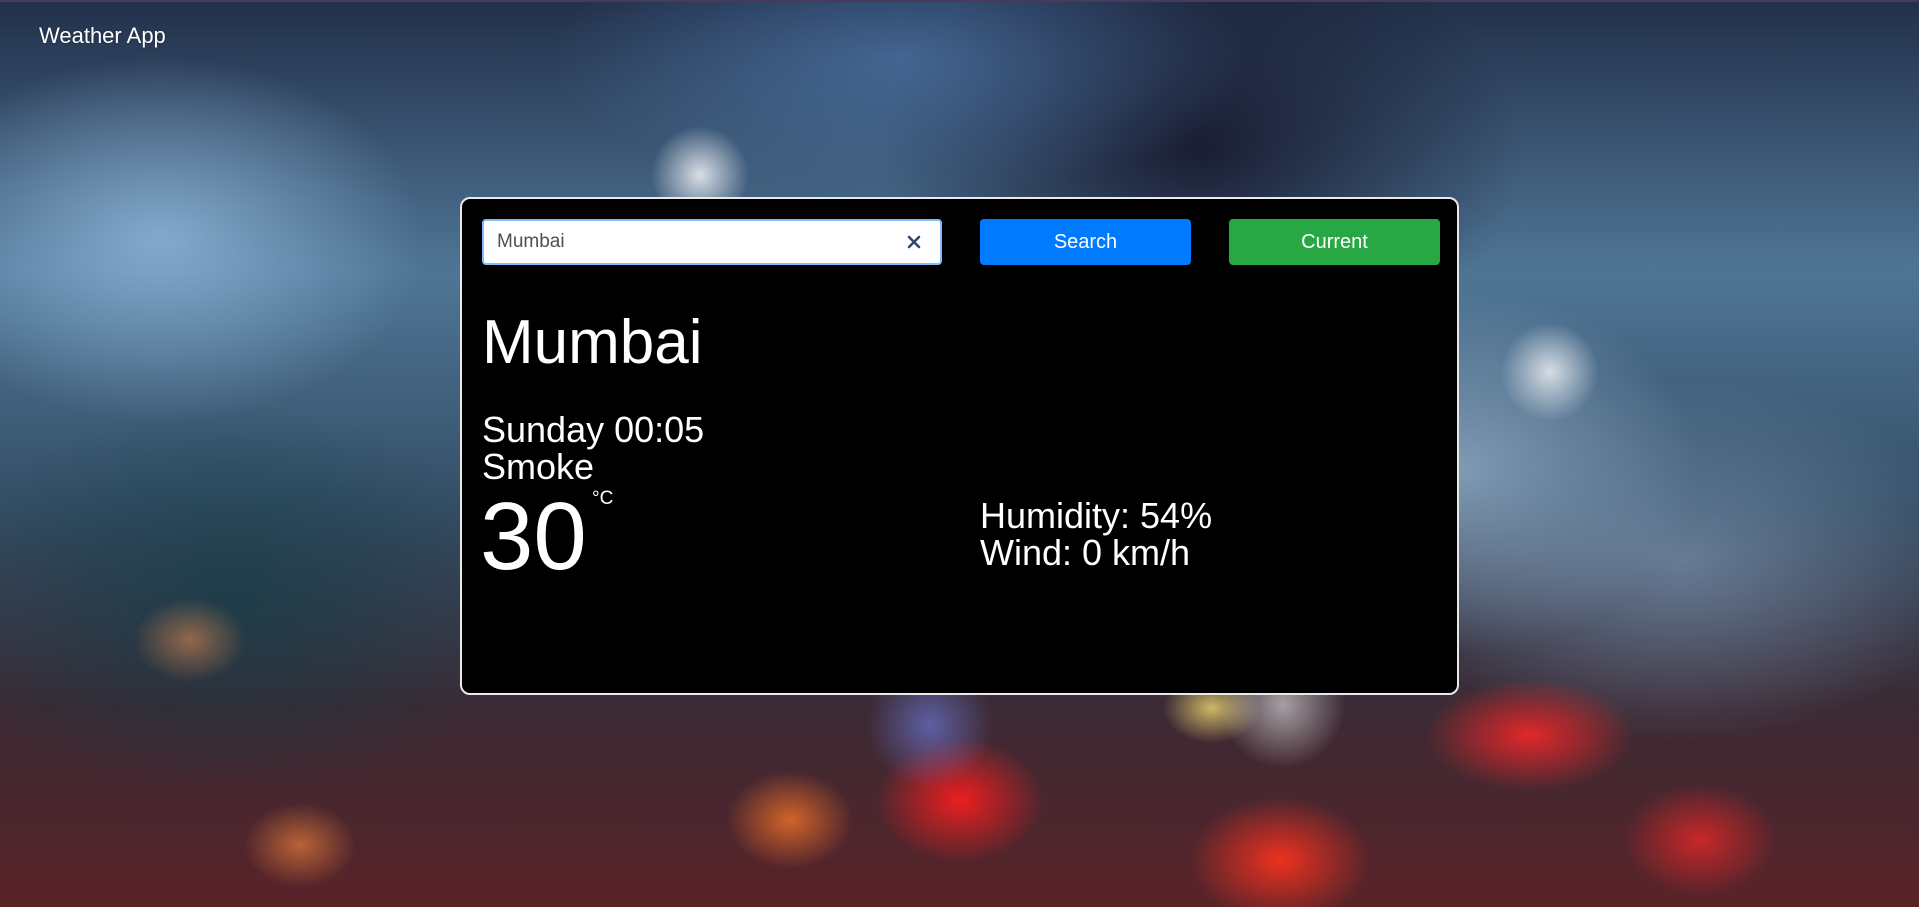 The image size is (1919, 907). Describe the element at coordinates (1334, 242) in the screenshot. I see `current-location-button: Current` at that location.